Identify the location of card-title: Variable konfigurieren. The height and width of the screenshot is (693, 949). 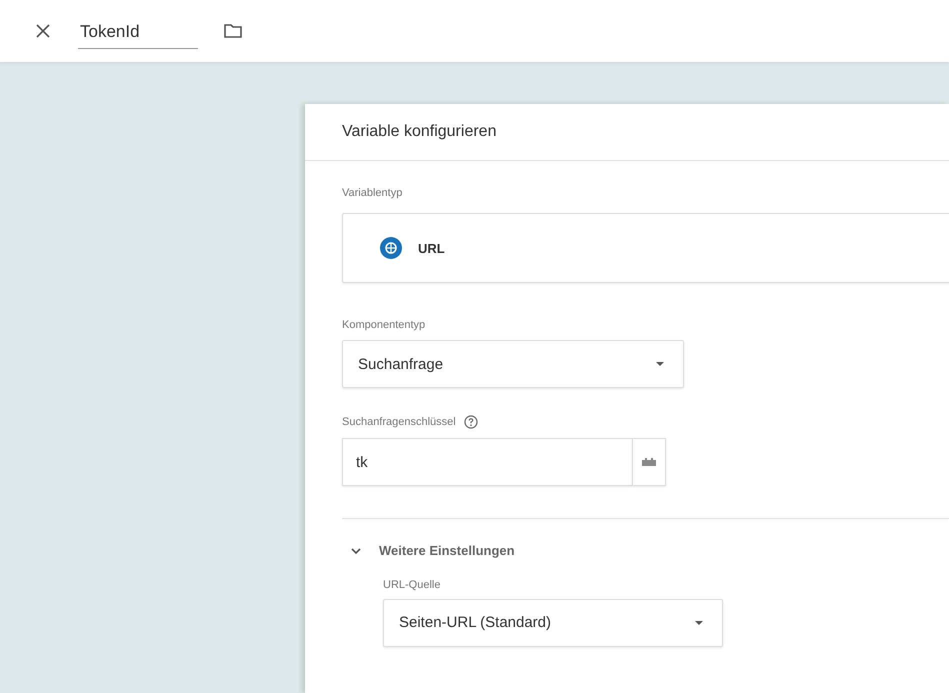
(419, 132).